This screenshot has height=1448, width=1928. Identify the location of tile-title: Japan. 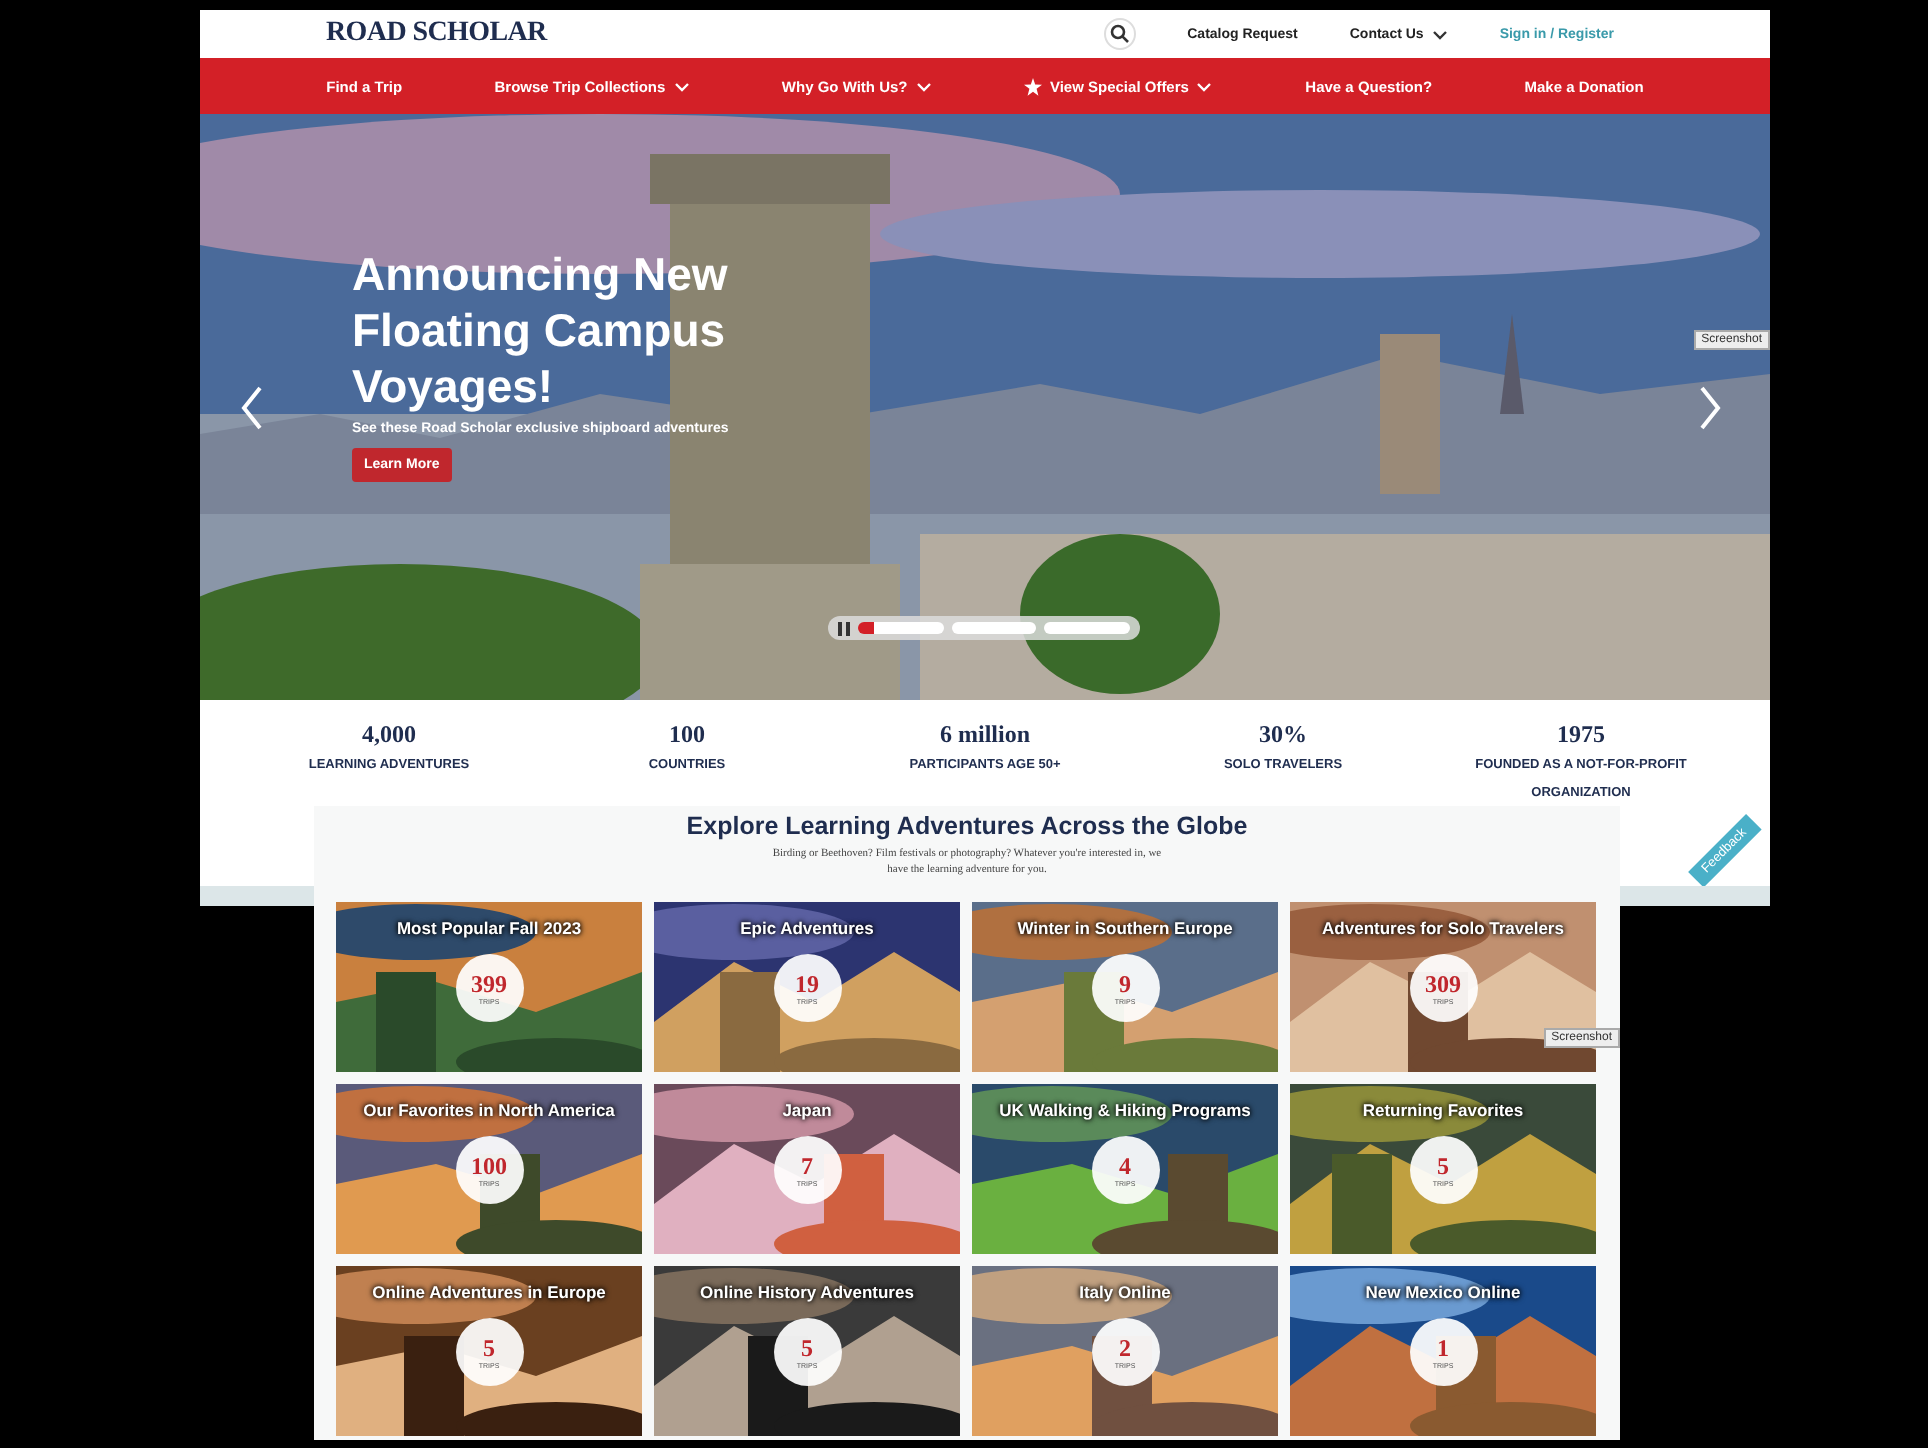
(807, 1110).